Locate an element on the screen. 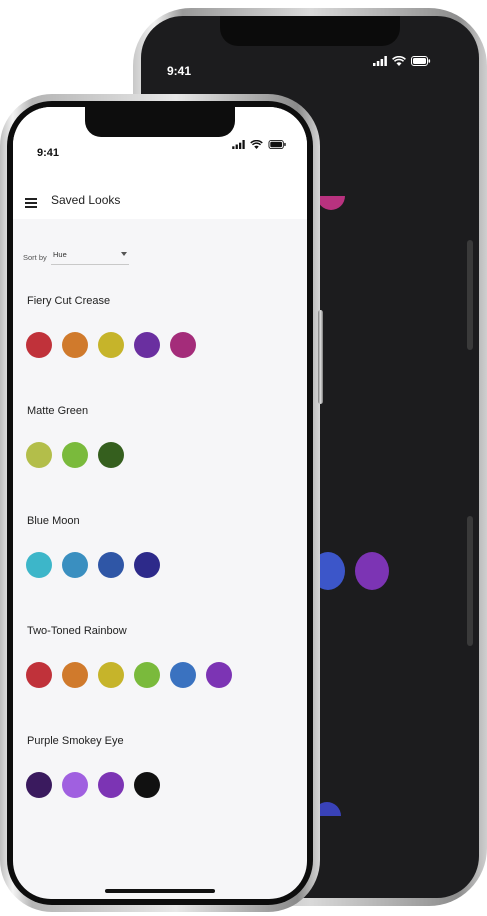 The image size is (487, 916). back-phone-bottom-button is located at coordinates (470, 581).